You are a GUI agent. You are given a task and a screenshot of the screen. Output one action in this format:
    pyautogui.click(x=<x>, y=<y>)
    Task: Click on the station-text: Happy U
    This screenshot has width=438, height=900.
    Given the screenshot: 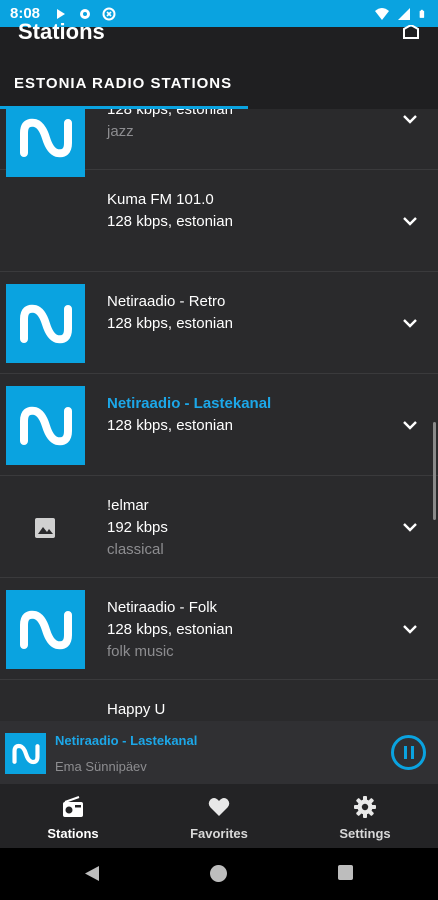 What is the action you would take?
    pyautogui.click(x=136, y=710)
    